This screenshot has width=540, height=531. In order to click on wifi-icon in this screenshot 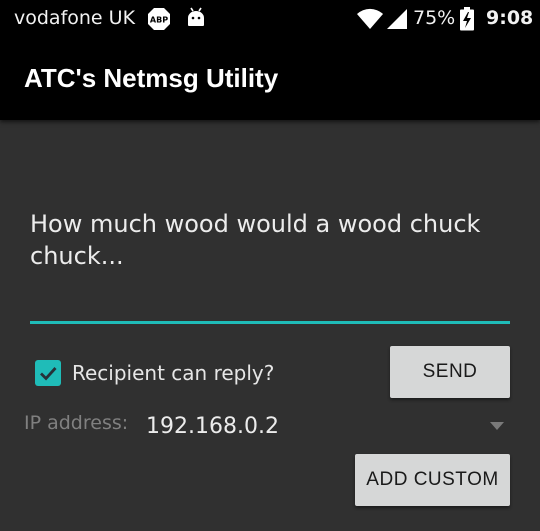, I will do `click(370, 18)`.